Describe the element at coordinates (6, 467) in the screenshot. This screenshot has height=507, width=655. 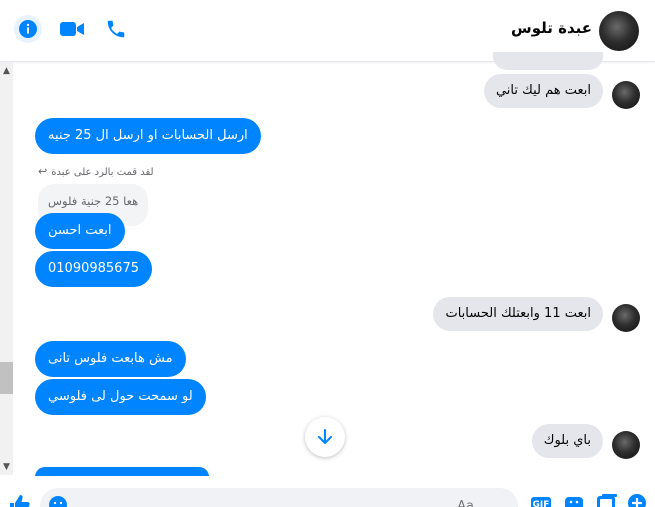
I see `scroll-down-arrow: ▼` at that location.